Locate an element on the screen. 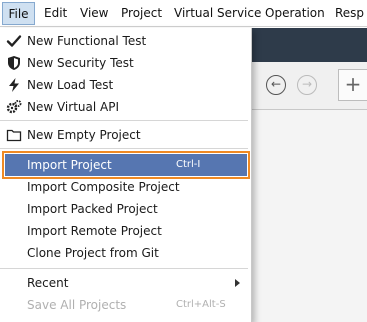  menu-edit: Edit is located at coordinates (55, 13).